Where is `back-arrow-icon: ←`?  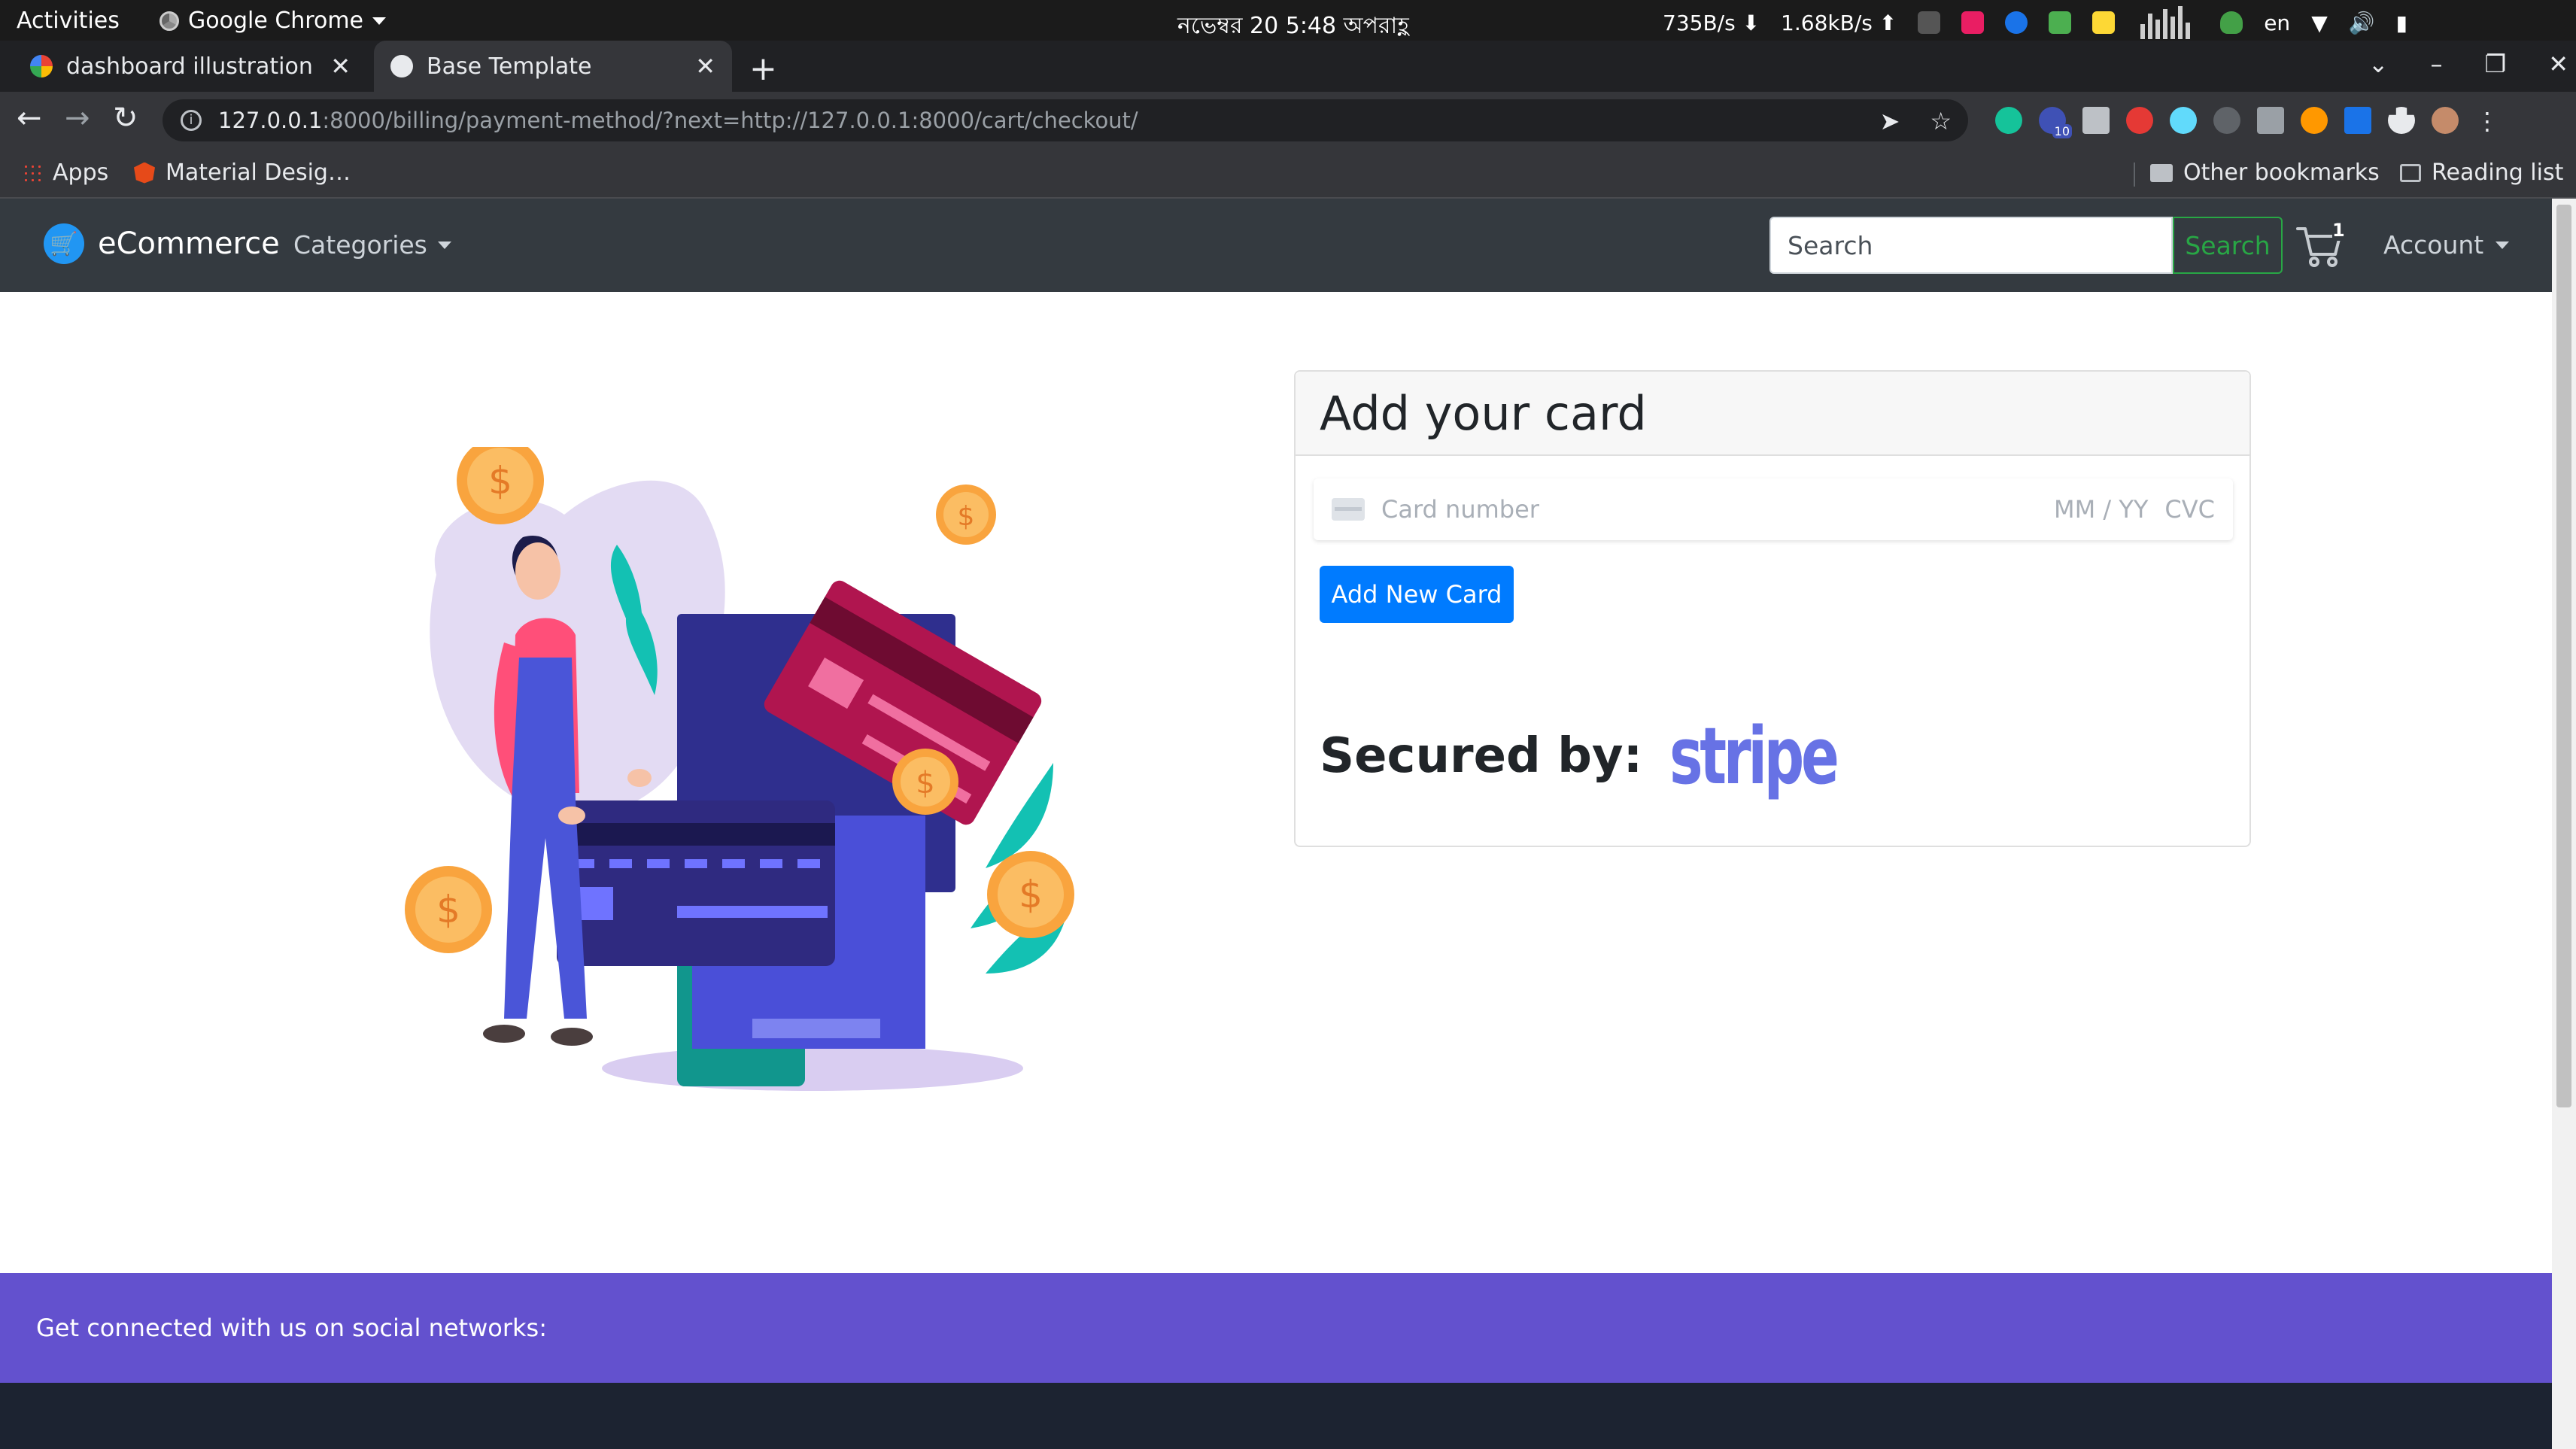 back-arrow-icon: ← is located at coordinates (29, 118).